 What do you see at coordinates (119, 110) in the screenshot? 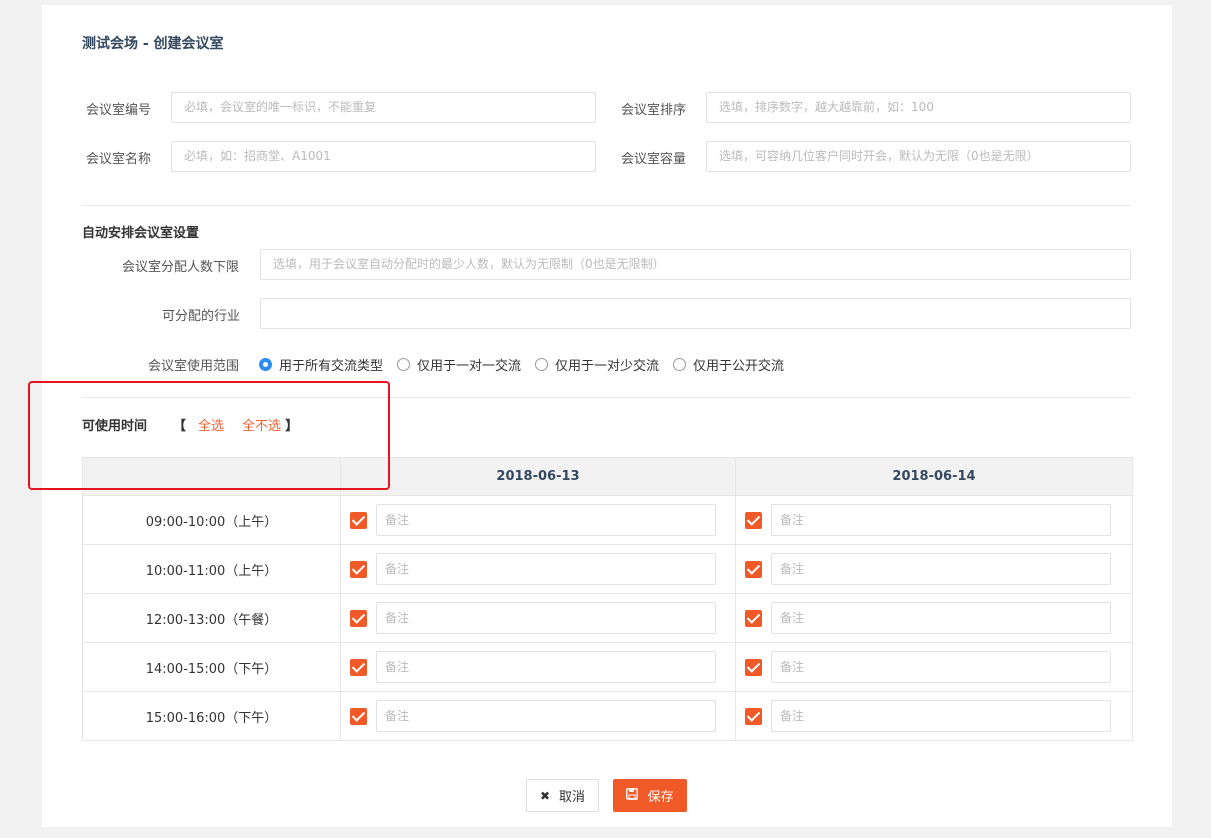
I see `room-number-label: 会议室编号` at bounding box center [119, 110].